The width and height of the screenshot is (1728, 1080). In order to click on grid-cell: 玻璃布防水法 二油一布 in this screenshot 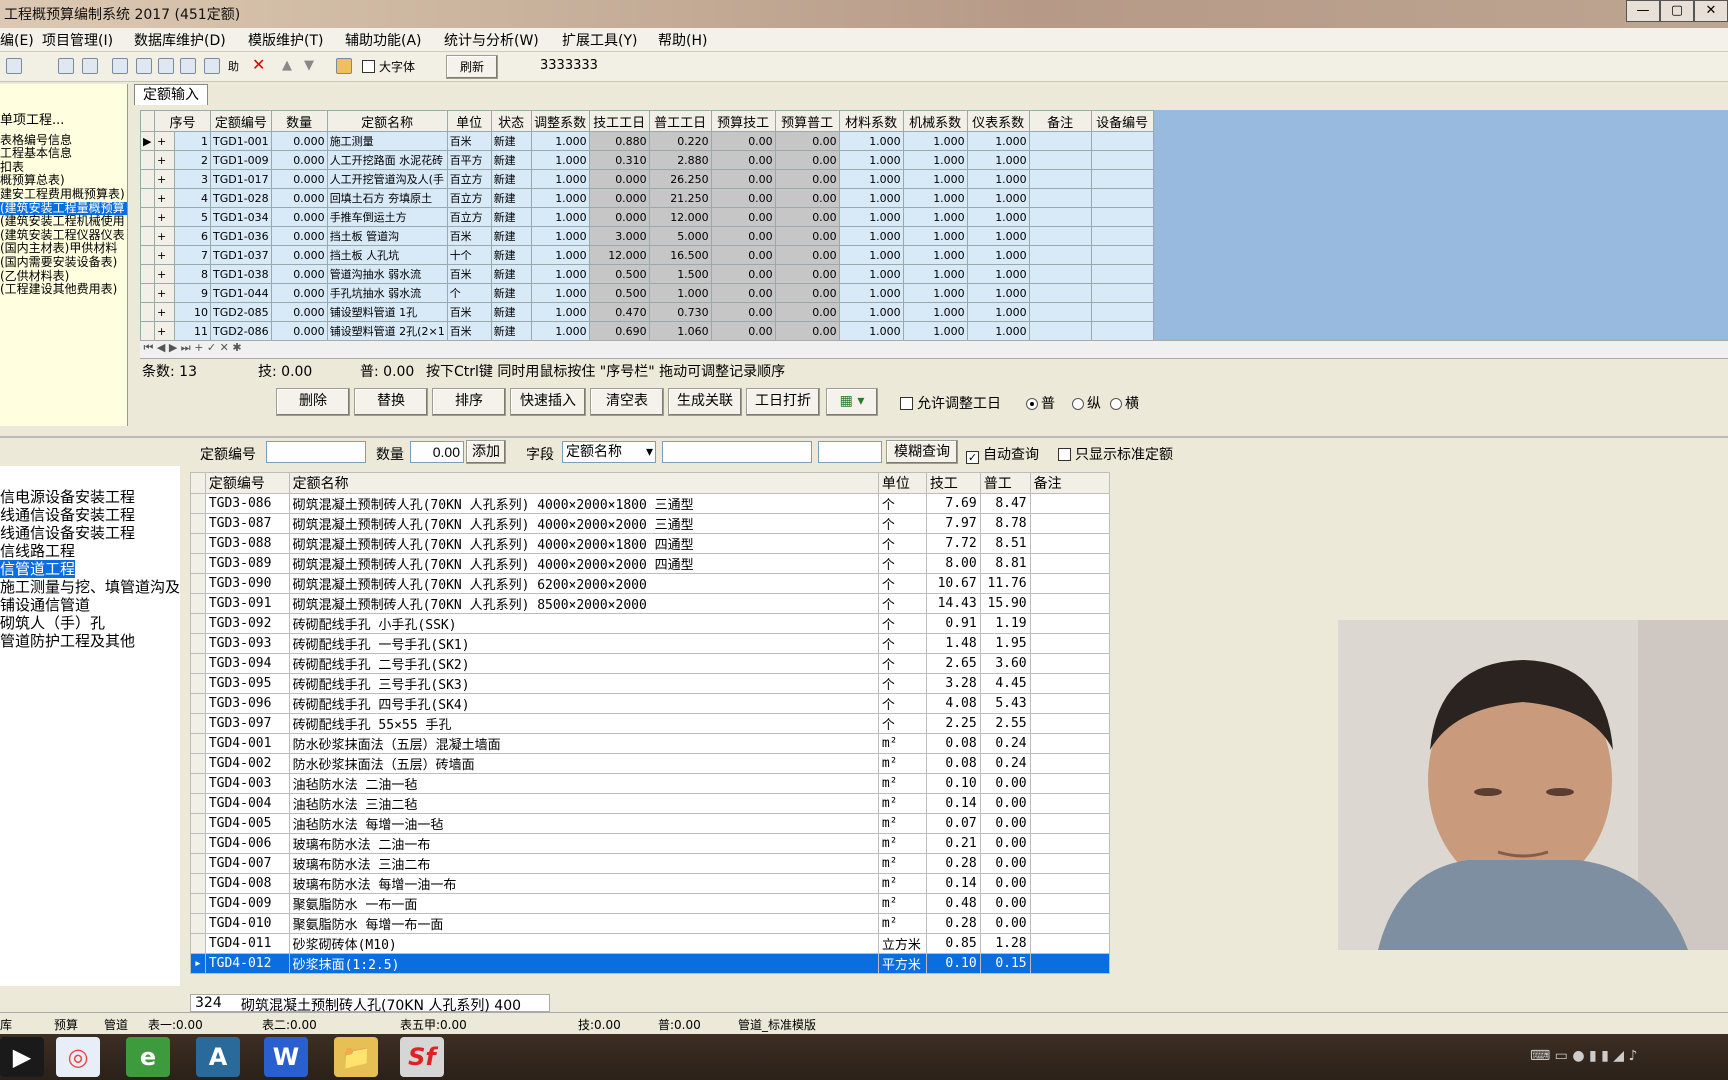, I will do `click(583, 843)`.